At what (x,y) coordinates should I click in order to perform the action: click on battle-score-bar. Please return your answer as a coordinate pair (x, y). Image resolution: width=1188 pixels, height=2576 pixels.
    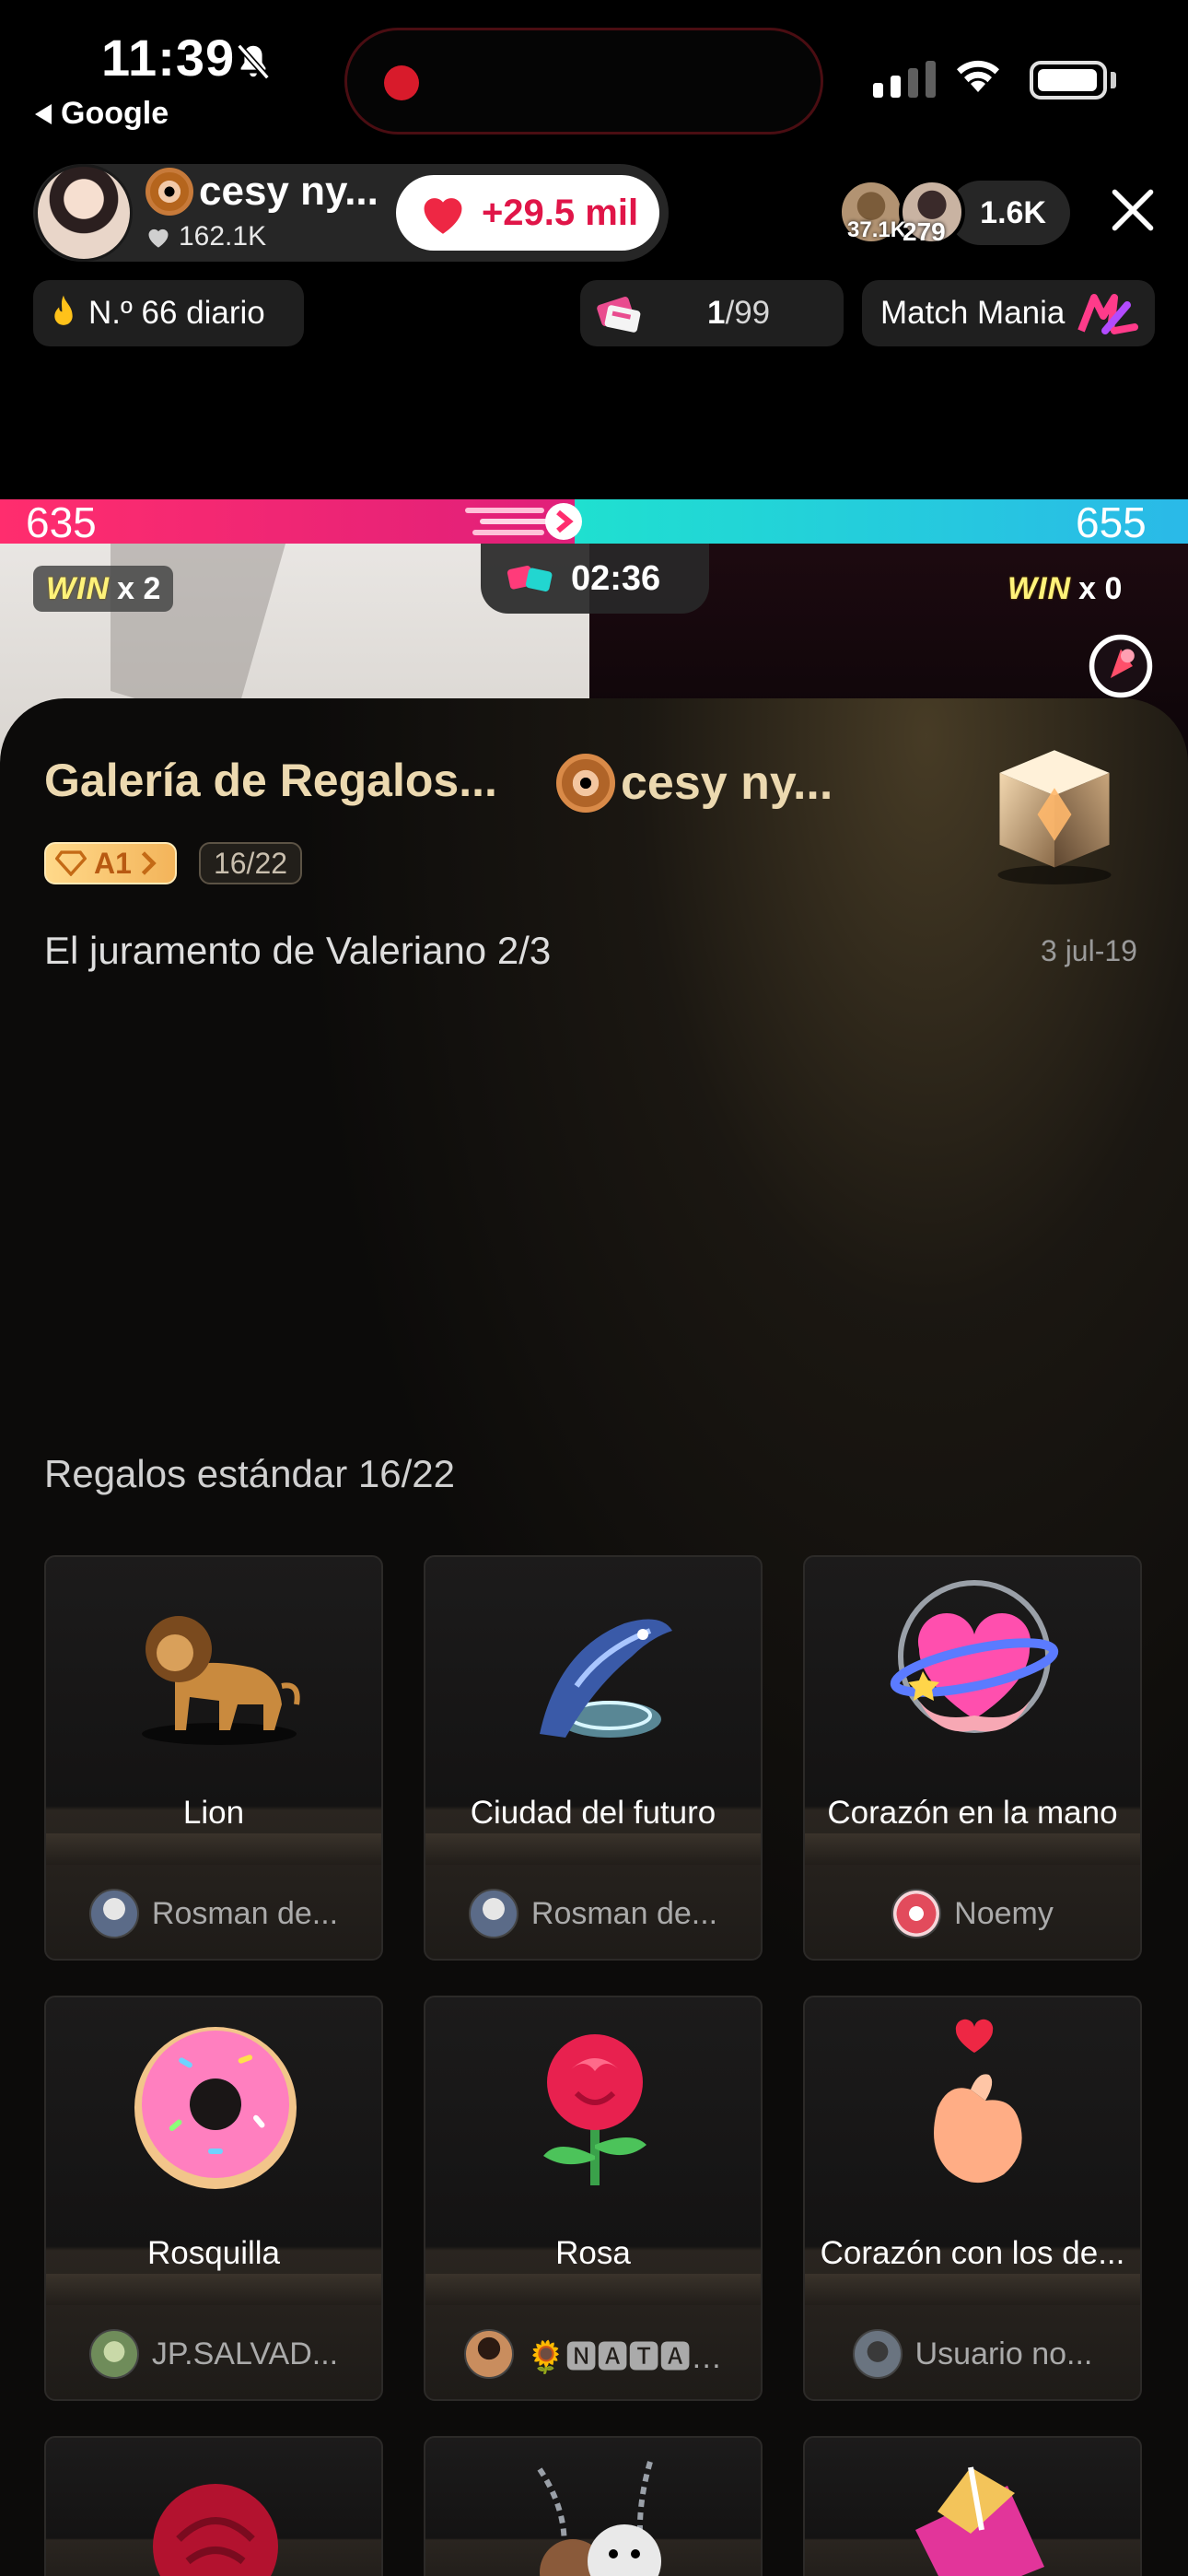
    Looking at the image, I should click on (594, 521).